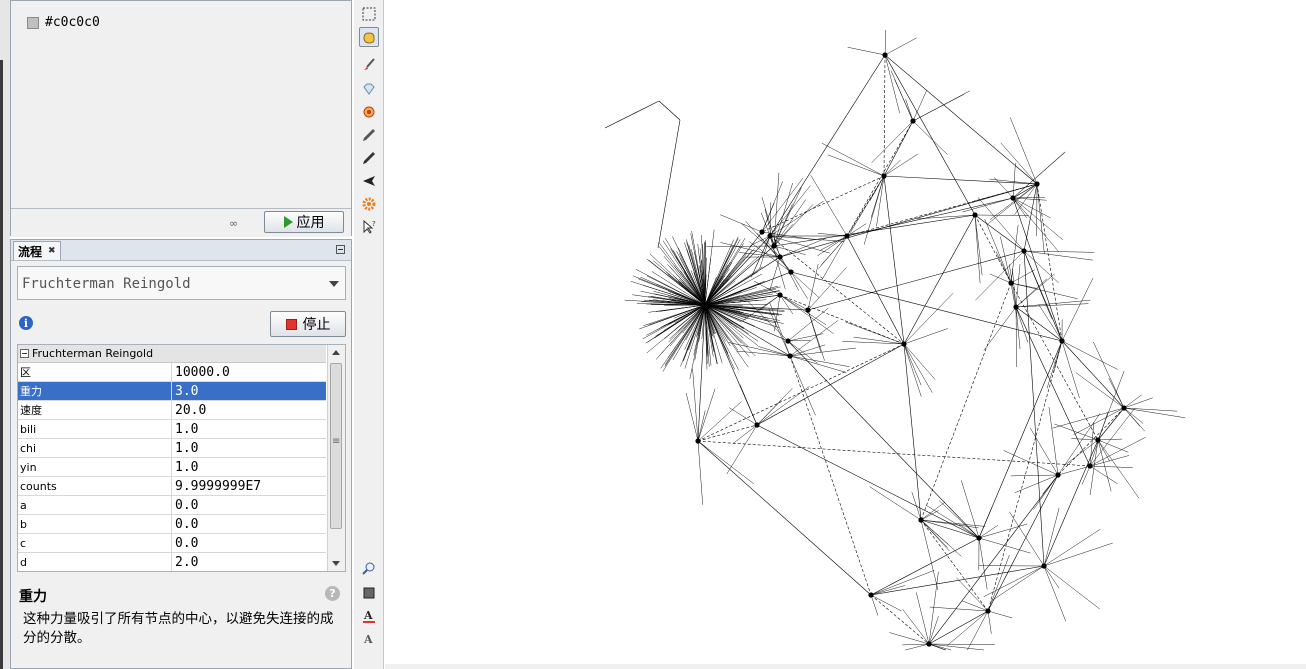 The height and width of the screenshot is (669, 1306). Describe the element at coordinates (249, 391) in the screenshot. I see `property-value: 3.0` at that location.